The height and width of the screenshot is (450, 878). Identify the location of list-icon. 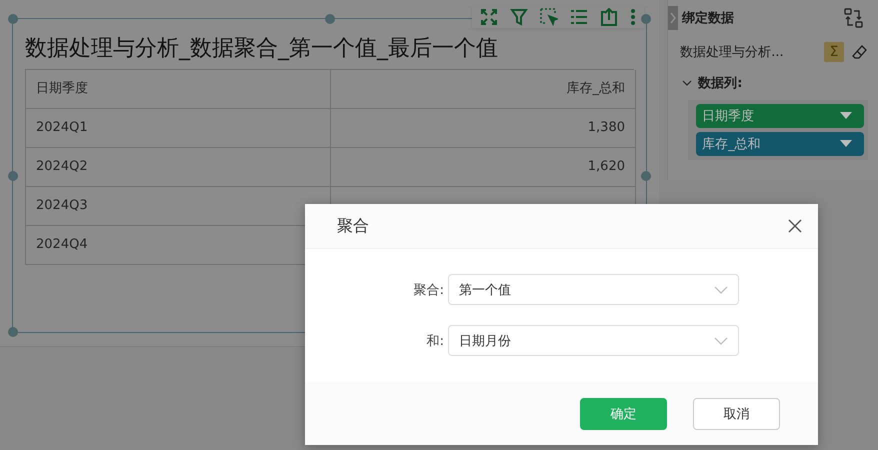
(579, 17).